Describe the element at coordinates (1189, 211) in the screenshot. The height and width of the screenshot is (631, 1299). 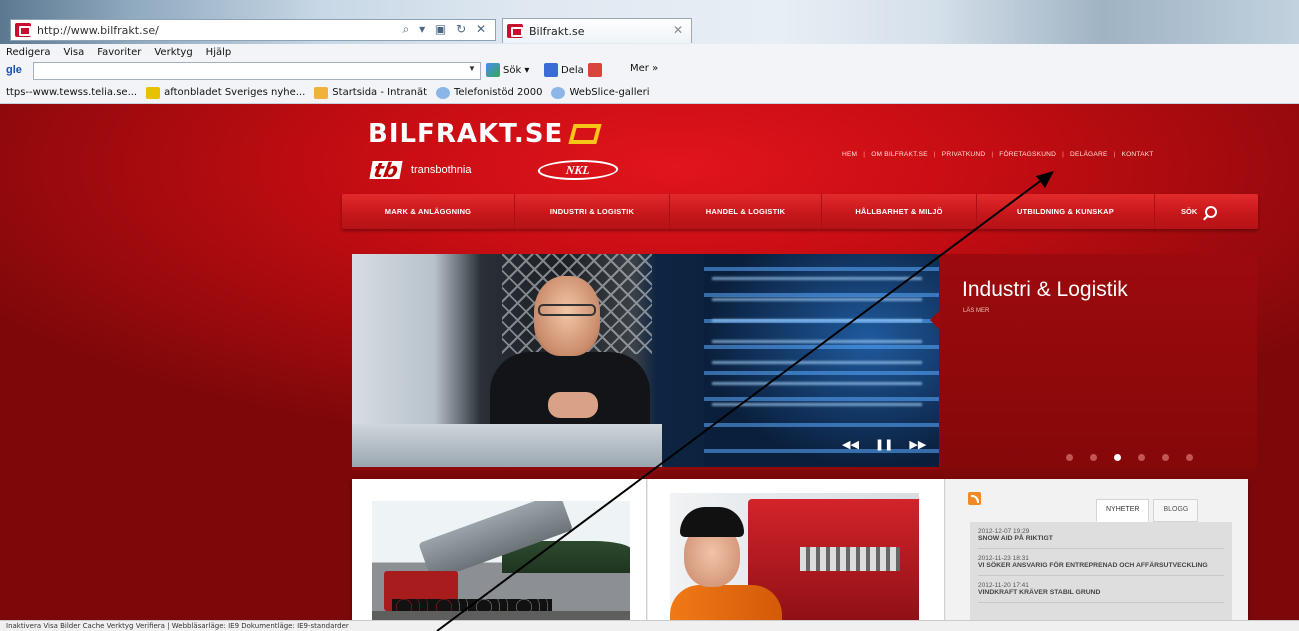
I see `nav-search-label: SÖK` at that location.